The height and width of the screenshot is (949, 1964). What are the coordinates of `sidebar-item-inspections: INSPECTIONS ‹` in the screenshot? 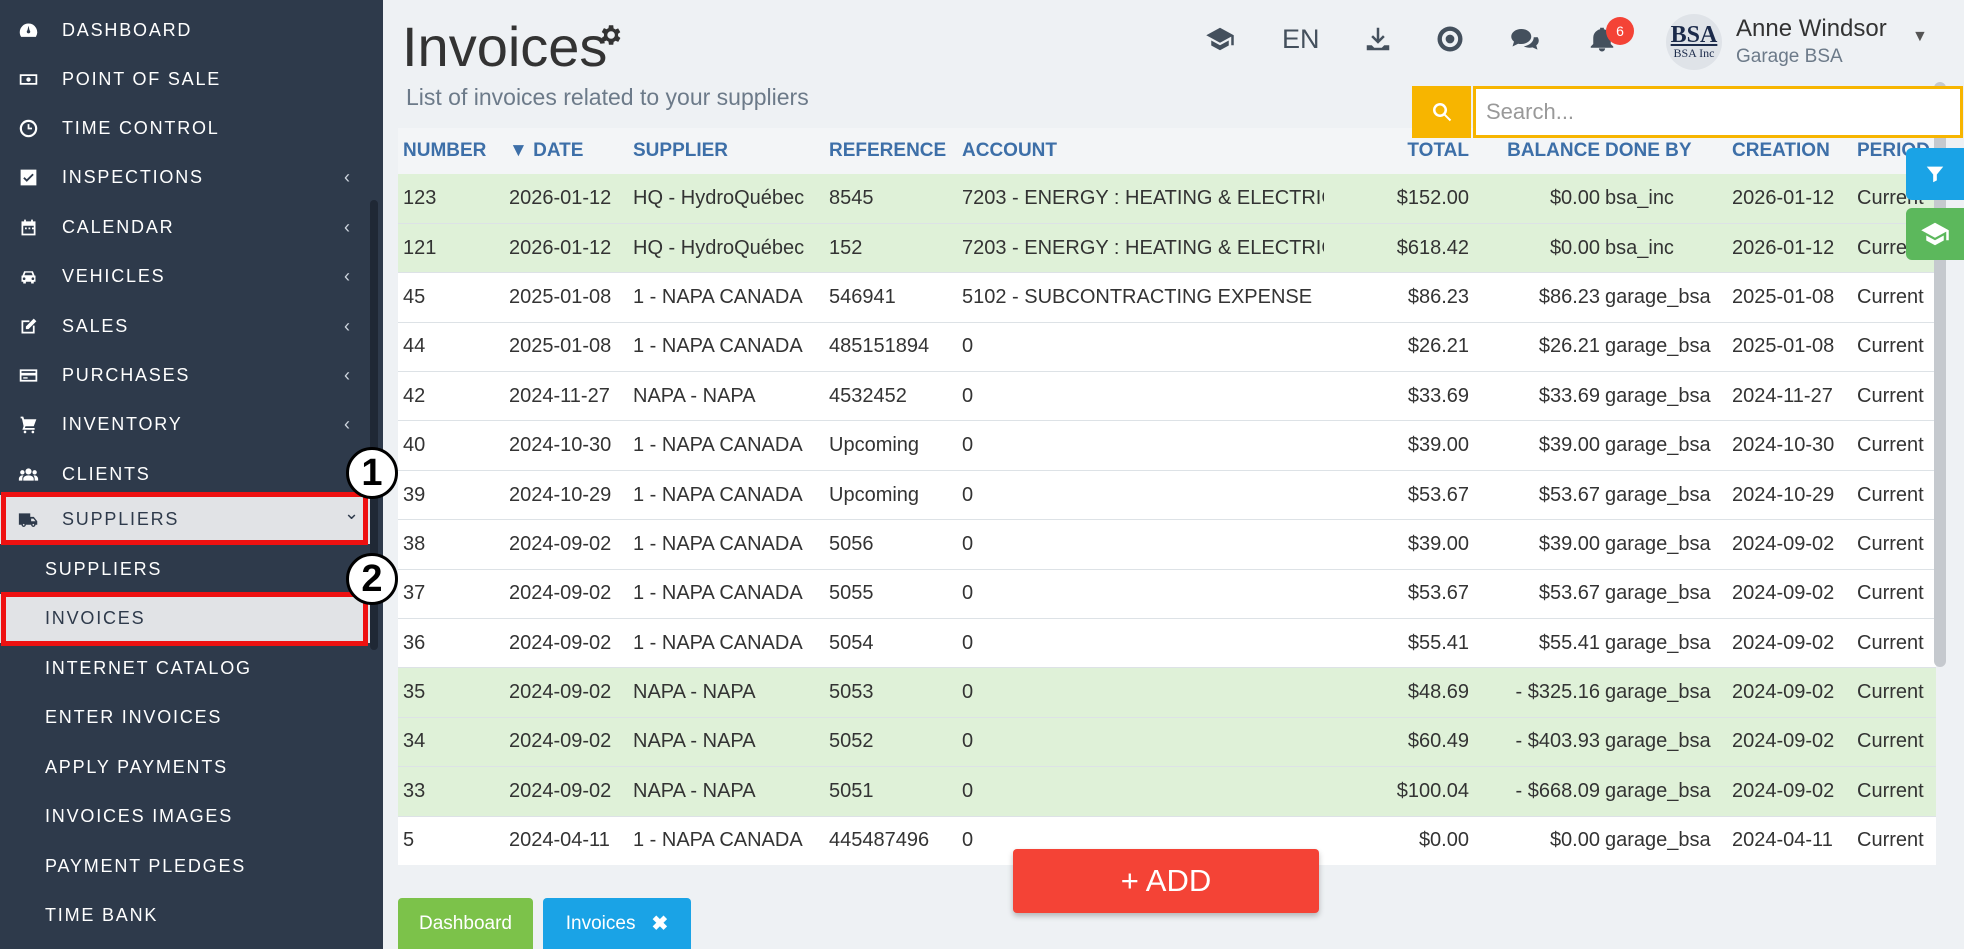 It's located at (185, 177).